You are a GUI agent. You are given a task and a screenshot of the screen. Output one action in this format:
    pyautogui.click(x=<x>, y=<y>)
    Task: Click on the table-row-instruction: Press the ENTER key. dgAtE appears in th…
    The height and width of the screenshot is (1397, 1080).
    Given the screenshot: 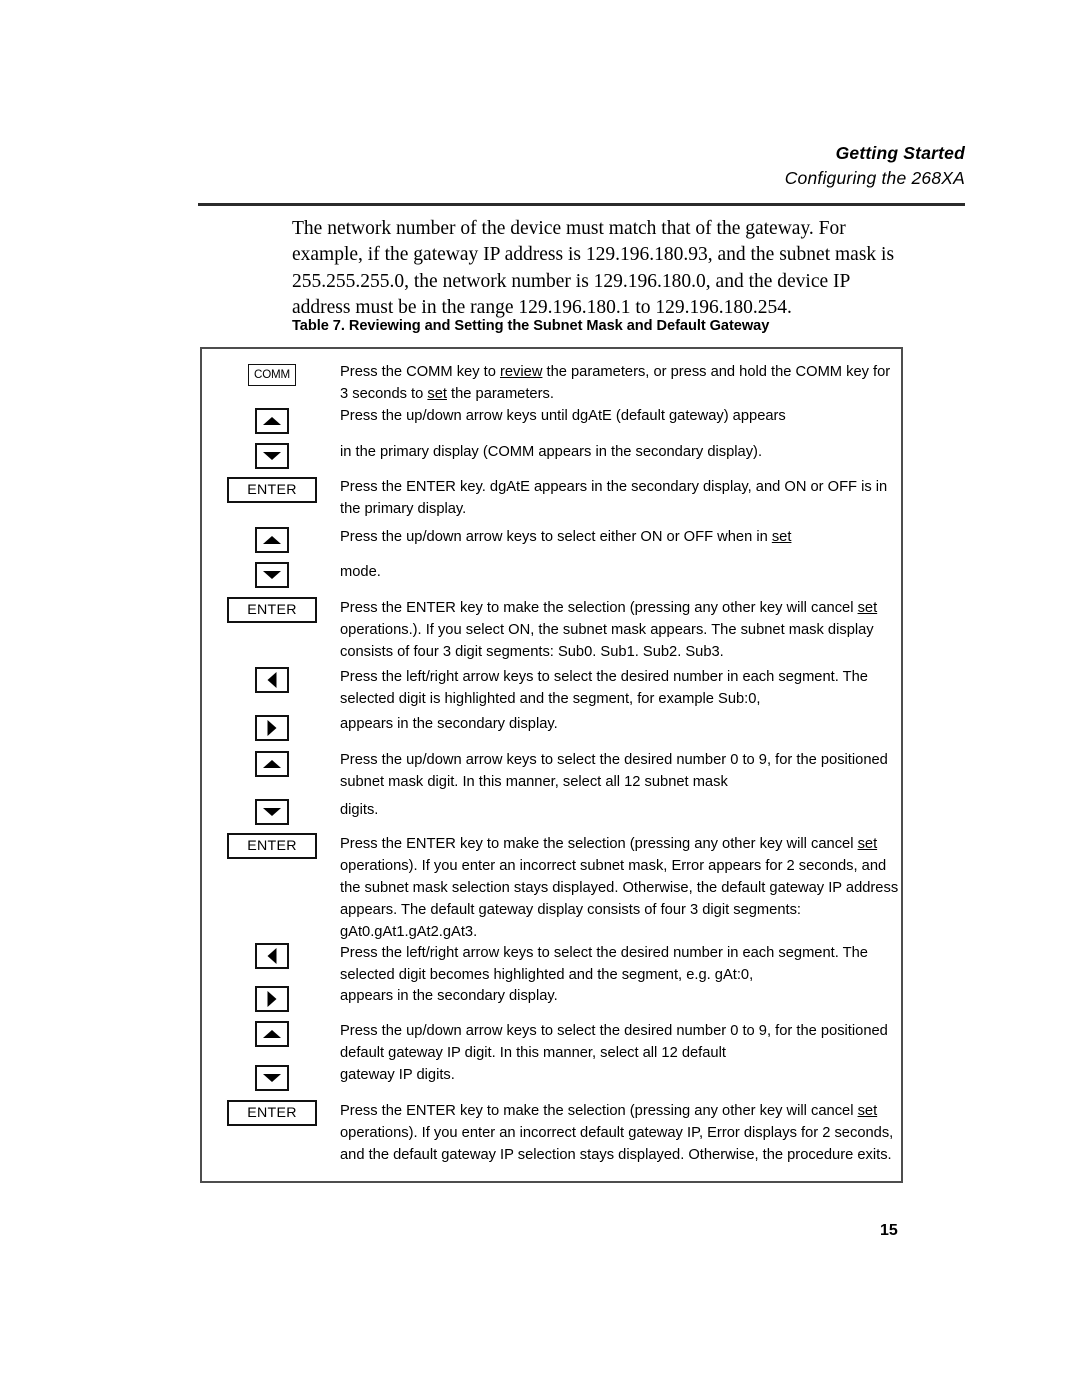 What is the action you would take?
    pyautogui.click(x=614, y=498)
    